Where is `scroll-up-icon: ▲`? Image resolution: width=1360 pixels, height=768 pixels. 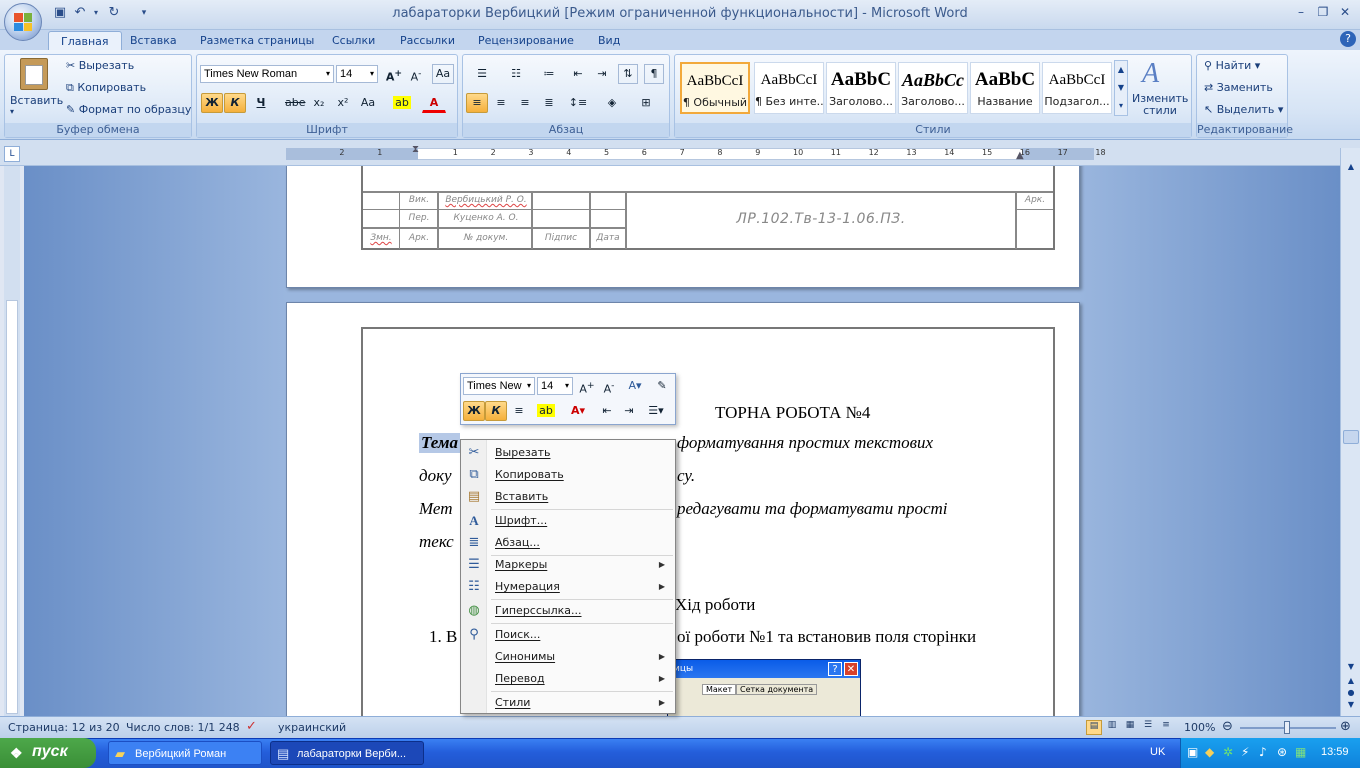
scroll-up-icon: ▲ is located at coordinates (1351, 169).